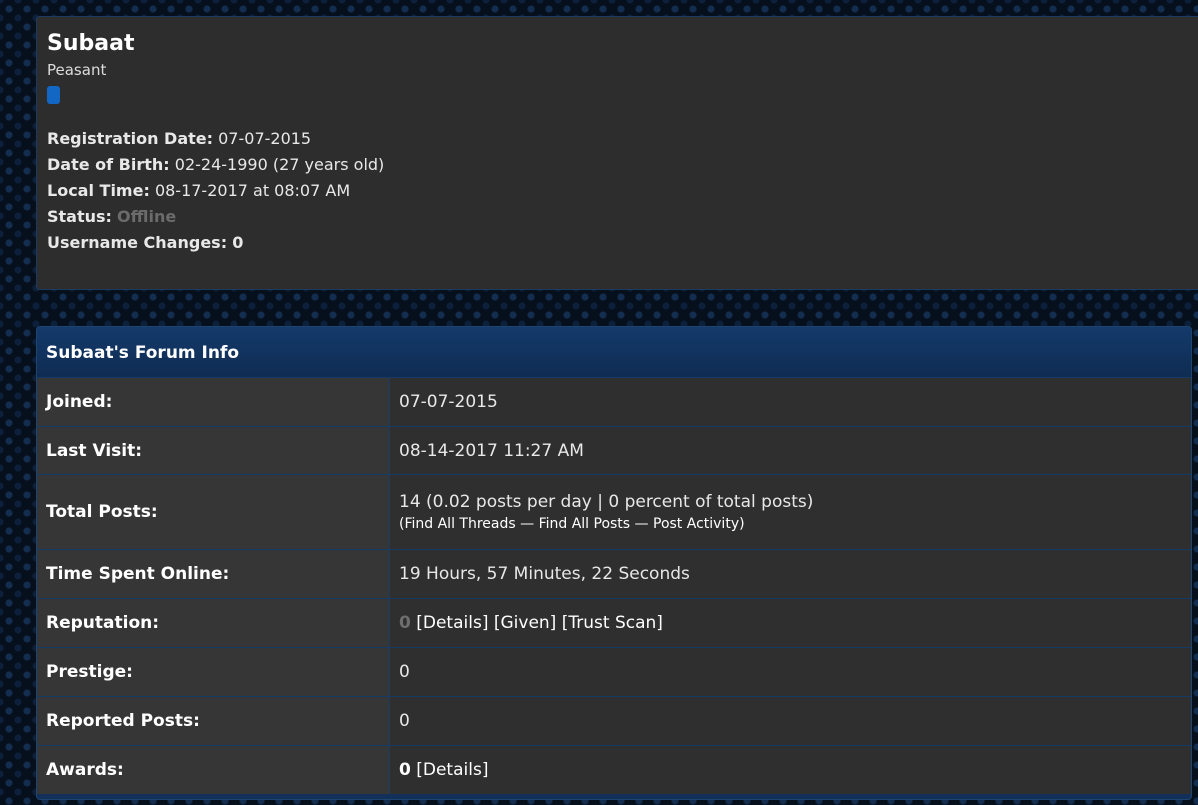 The image size is (1198, 805). I want to click on username-changes-label: Username Changes:, so click(137, 242).